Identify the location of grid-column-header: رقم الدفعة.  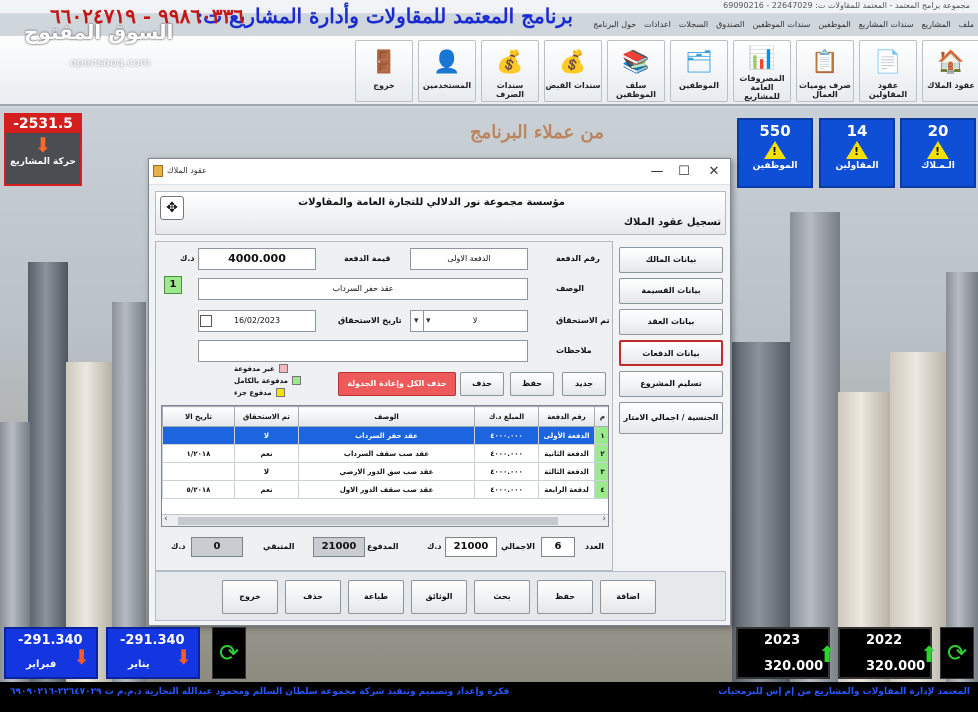
(566, 416).